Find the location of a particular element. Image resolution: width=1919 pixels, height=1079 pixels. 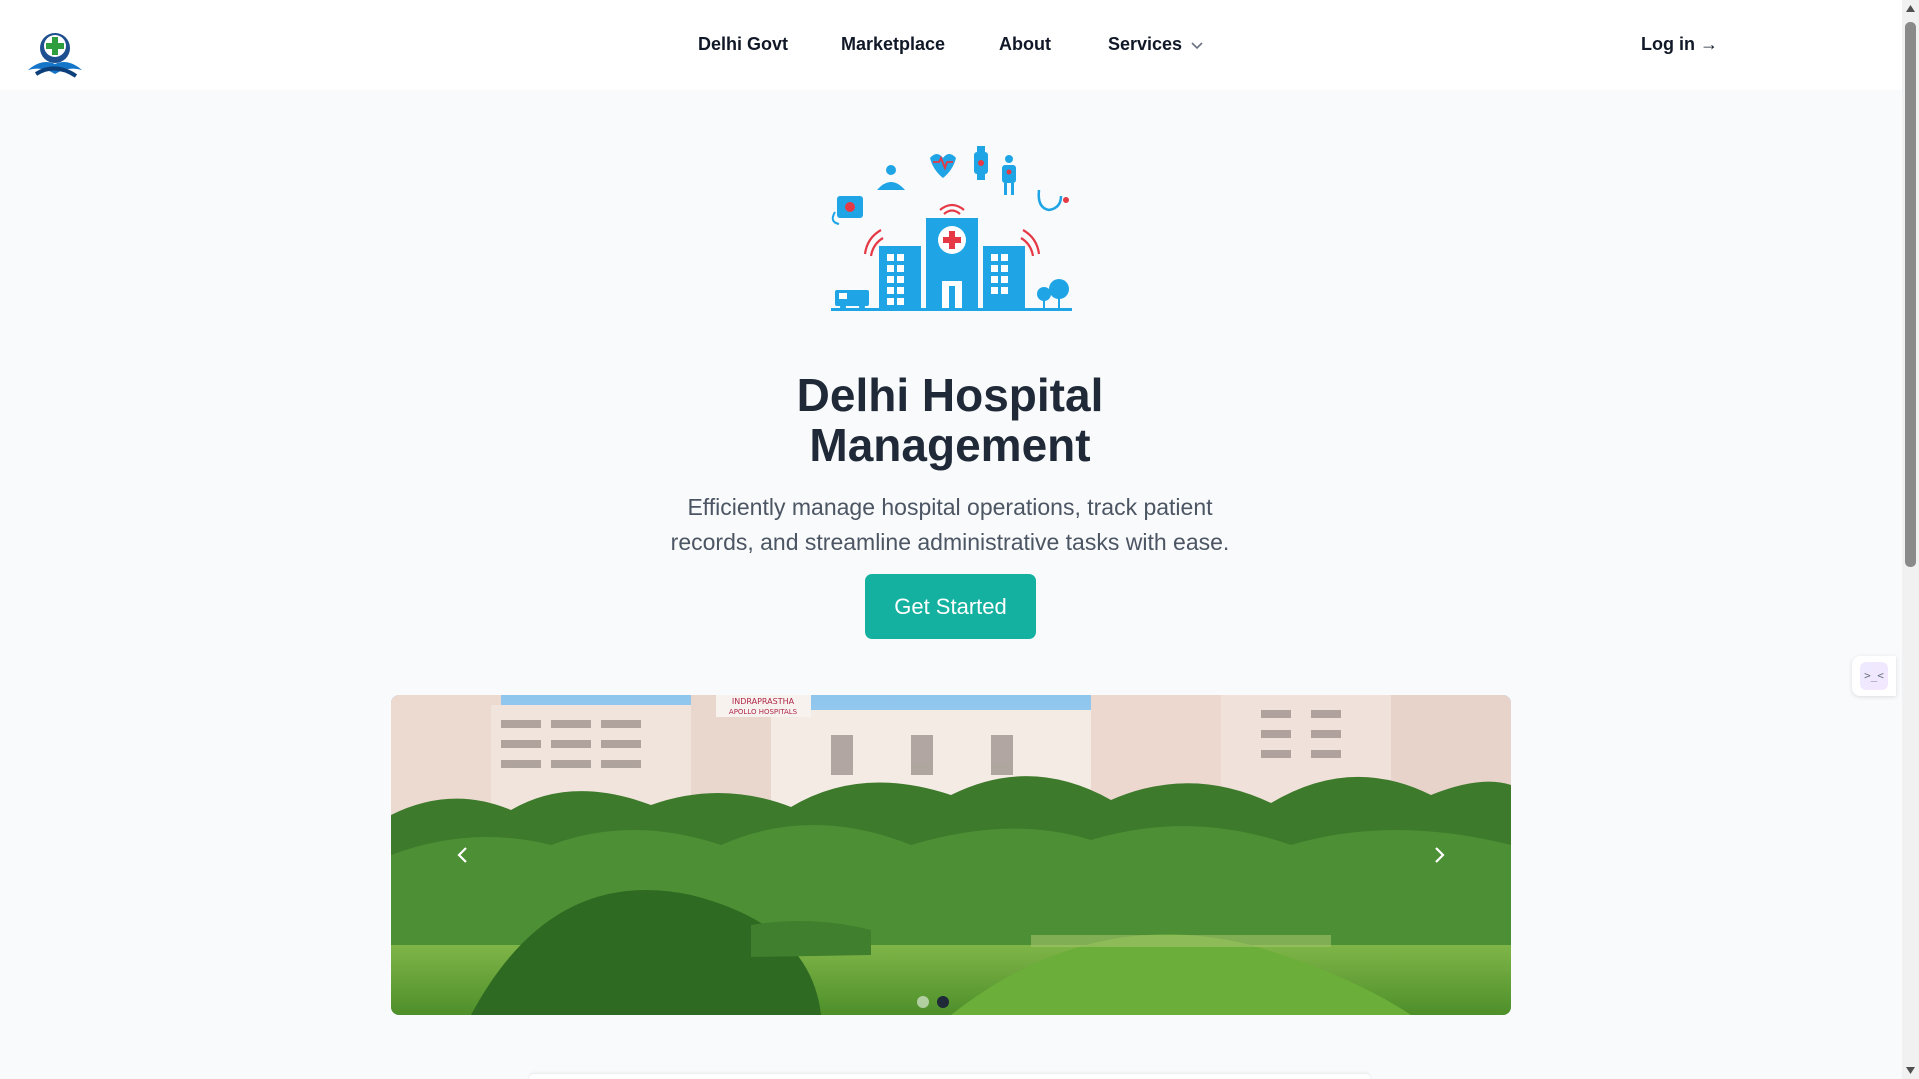

floating-widget-button: >_< is located at coordinates (1874, 676).